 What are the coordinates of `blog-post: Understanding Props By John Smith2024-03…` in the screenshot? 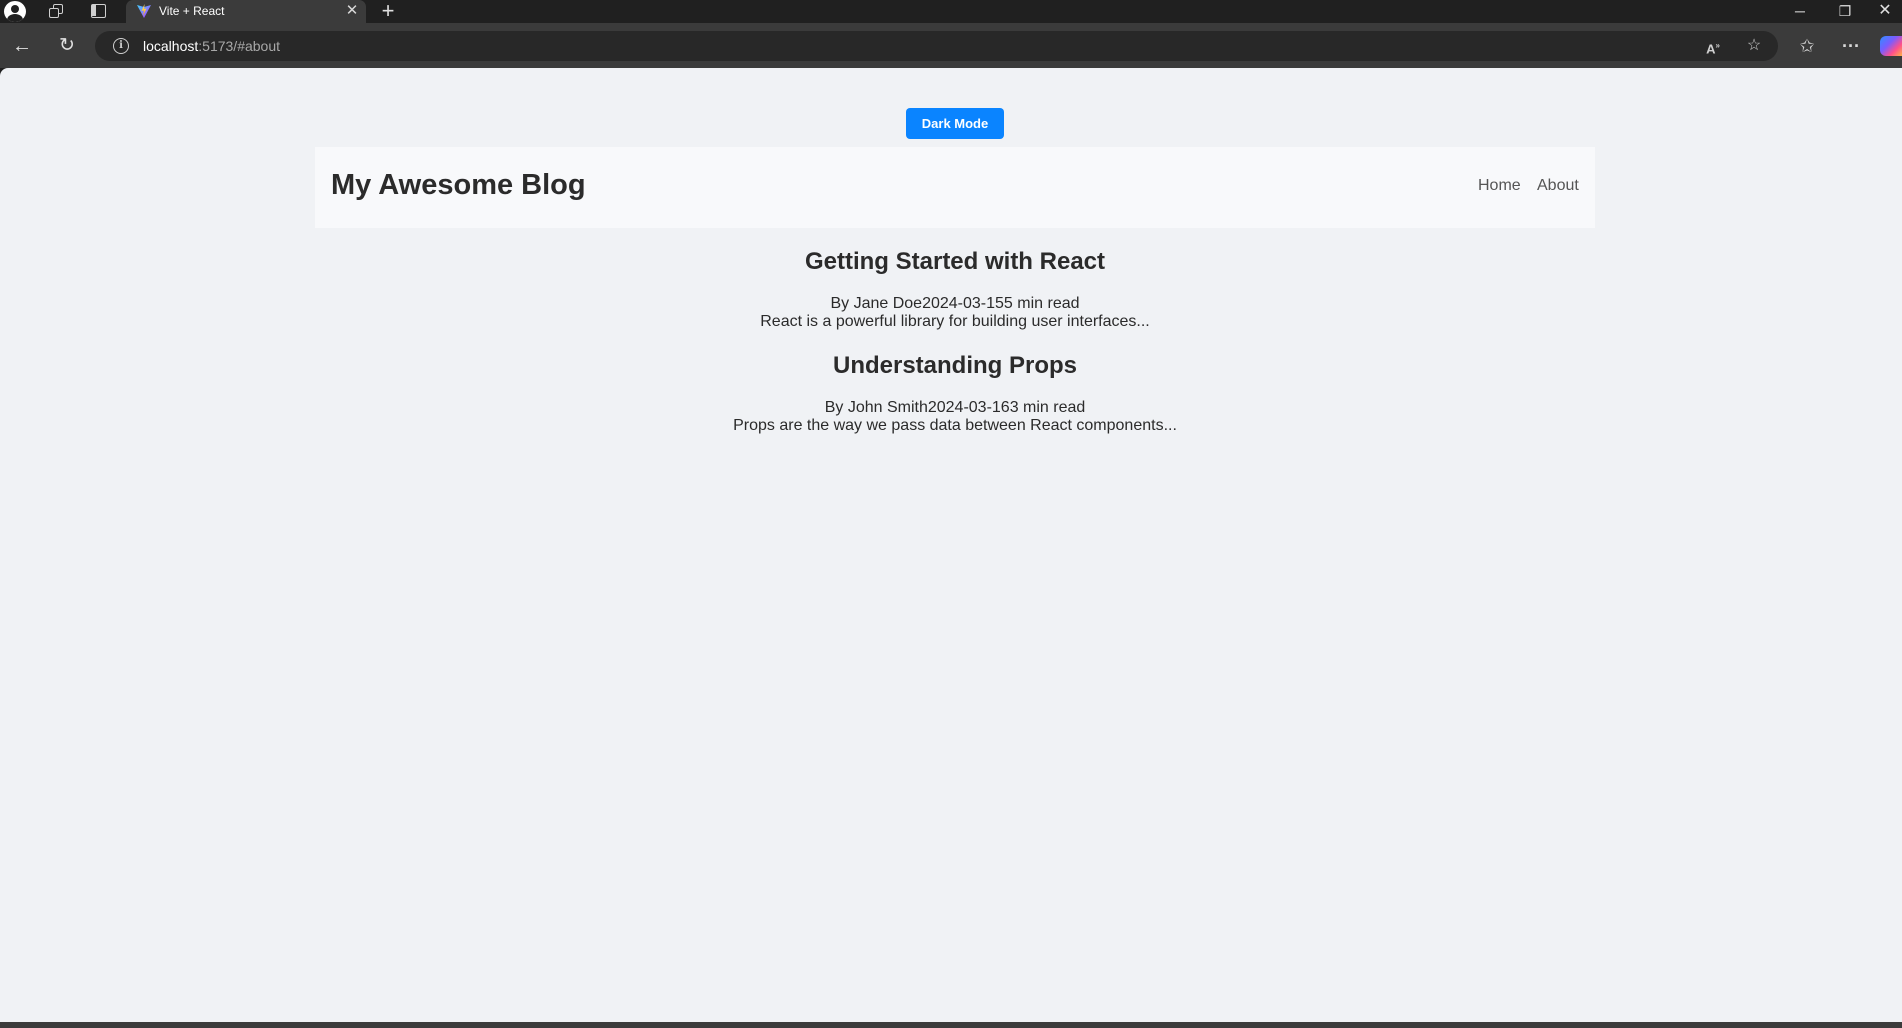 It's located at (955, 393).